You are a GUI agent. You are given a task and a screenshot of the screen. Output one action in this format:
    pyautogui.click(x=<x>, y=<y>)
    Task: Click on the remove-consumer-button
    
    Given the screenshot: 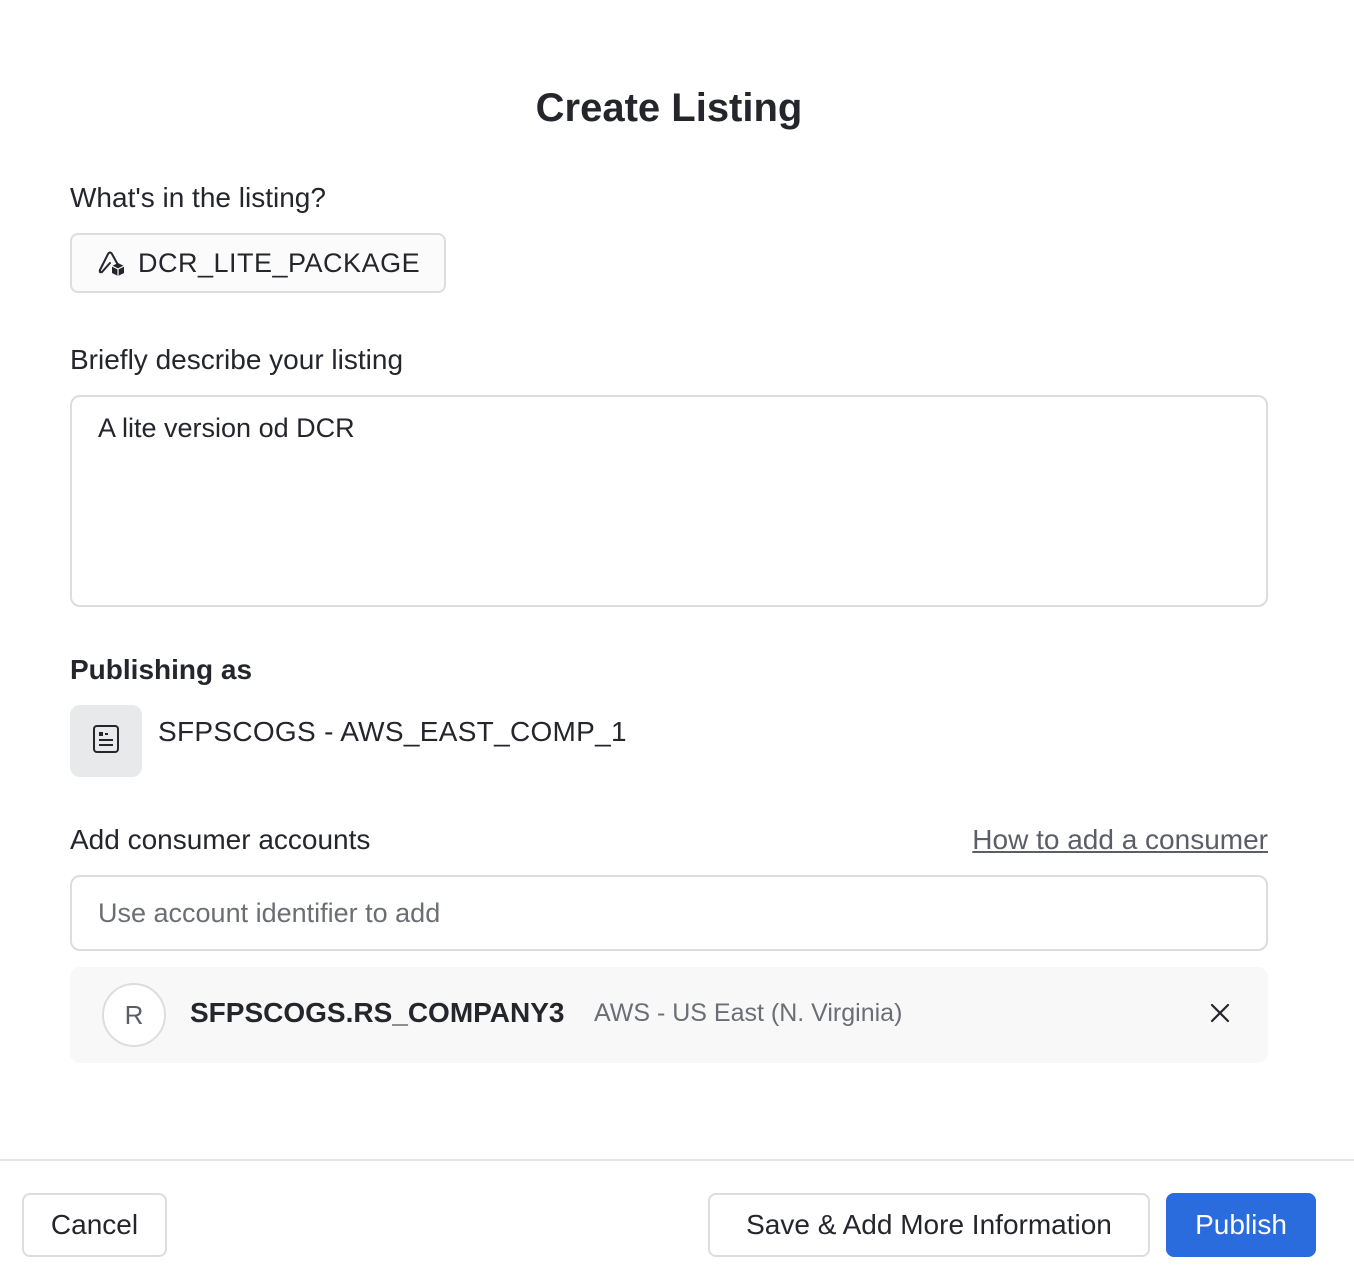 What is the action you would take?
    pyautogui.click(x=1220, y=1015)
    